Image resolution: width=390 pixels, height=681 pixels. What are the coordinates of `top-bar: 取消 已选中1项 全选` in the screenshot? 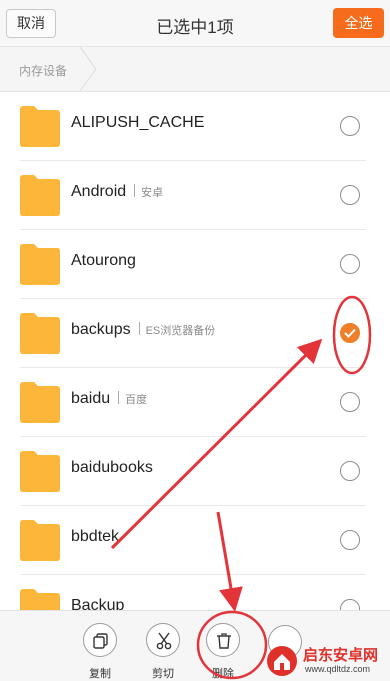 It's located at (195, 23).